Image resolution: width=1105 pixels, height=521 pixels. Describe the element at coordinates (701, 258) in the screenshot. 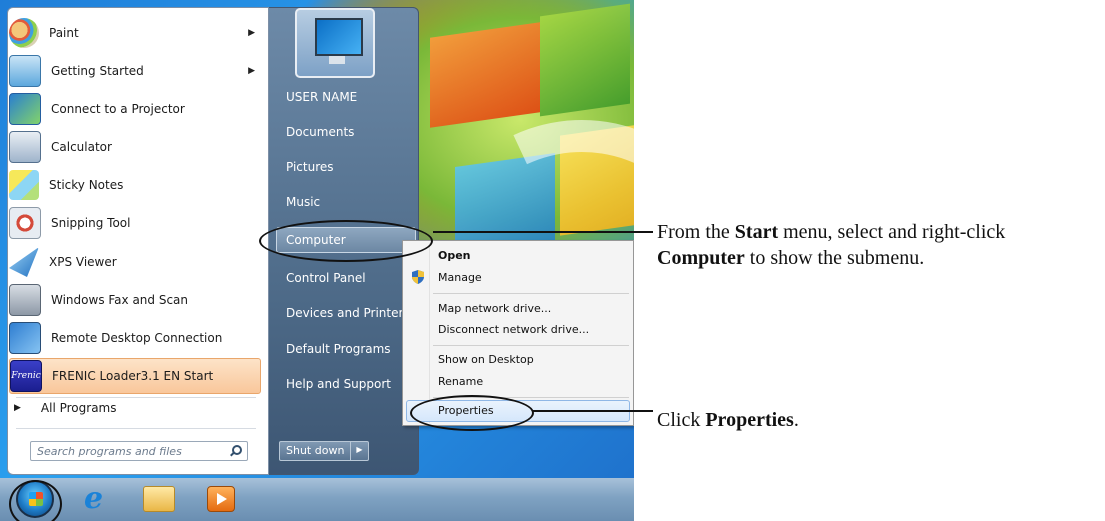

I see `callout-bold-computer: Computer` at that location.